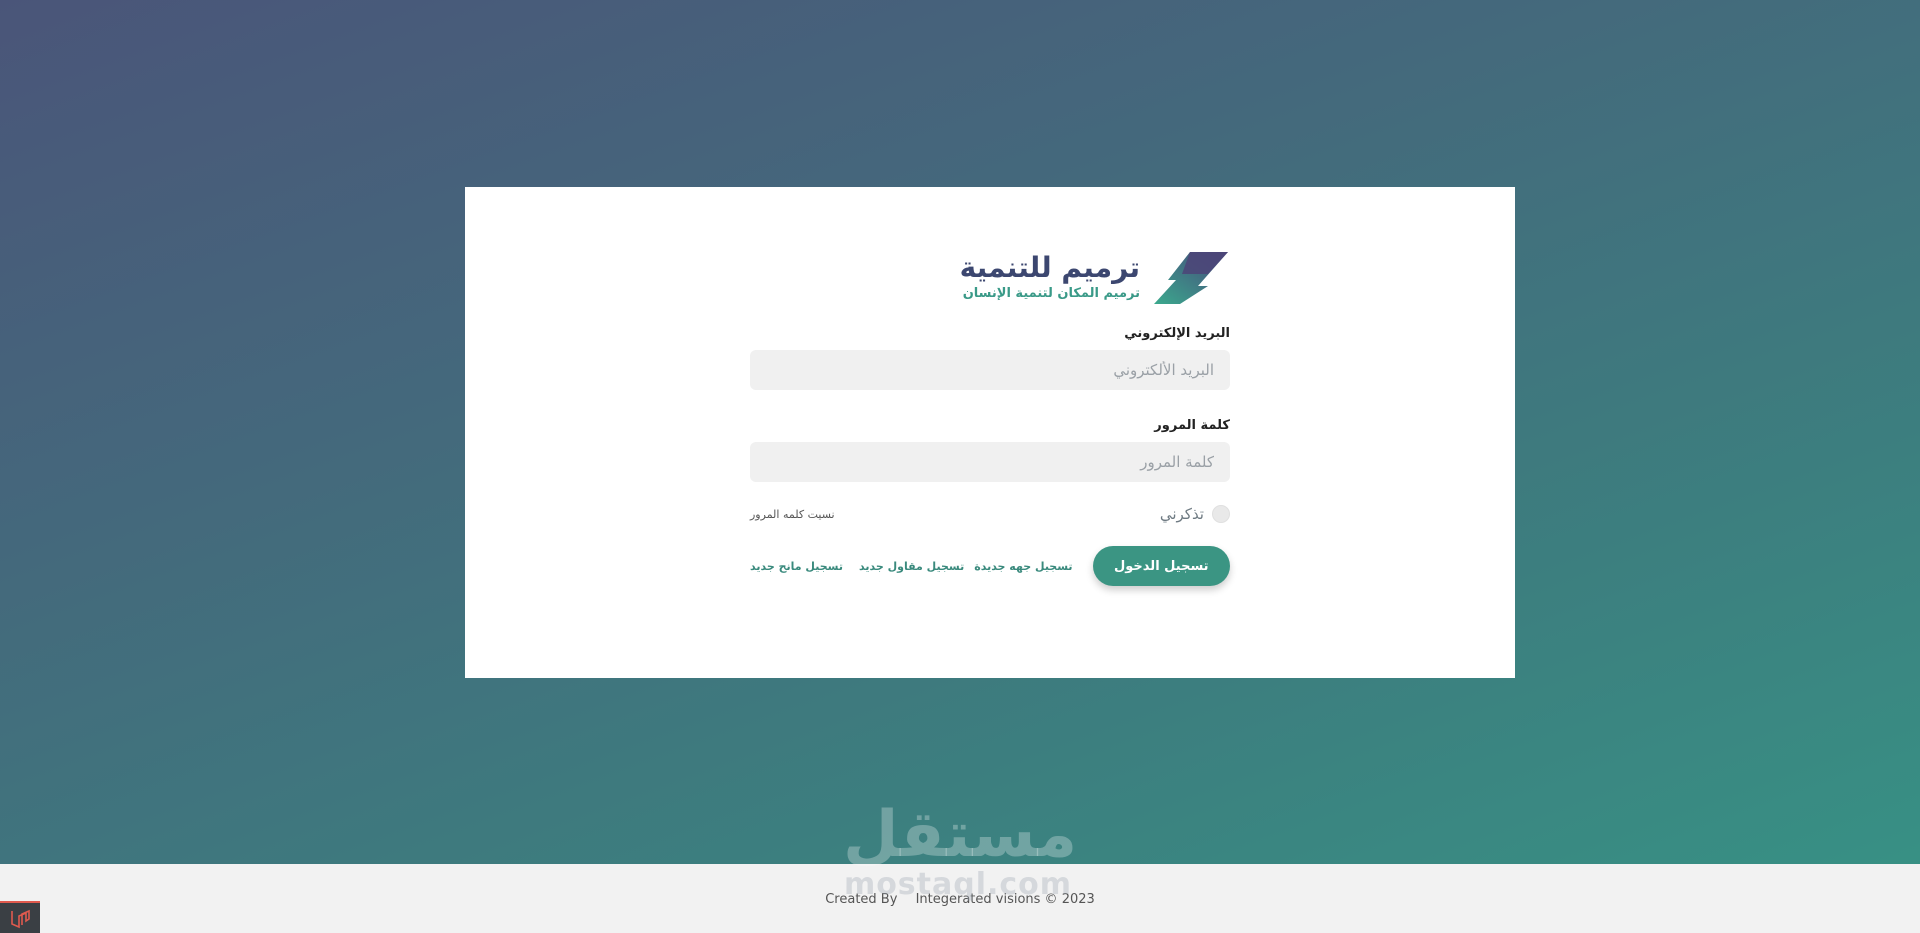  I want to click on forgot-password-link: نسيت كلمه المرور, so click(792, 514).